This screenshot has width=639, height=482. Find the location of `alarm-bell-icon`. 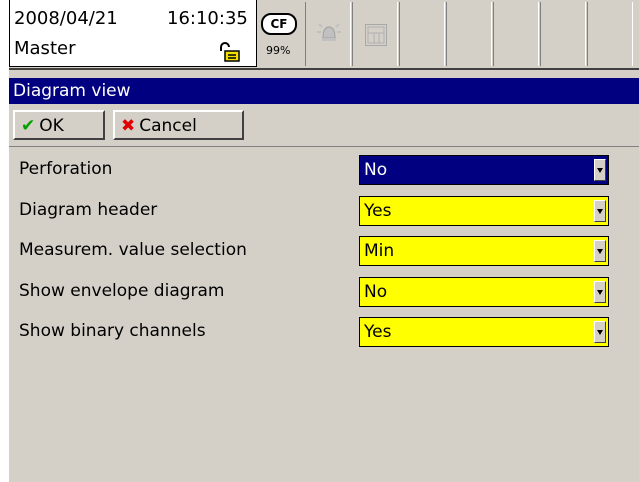

alarm-bell-icon is located at coordinates (329, 32).